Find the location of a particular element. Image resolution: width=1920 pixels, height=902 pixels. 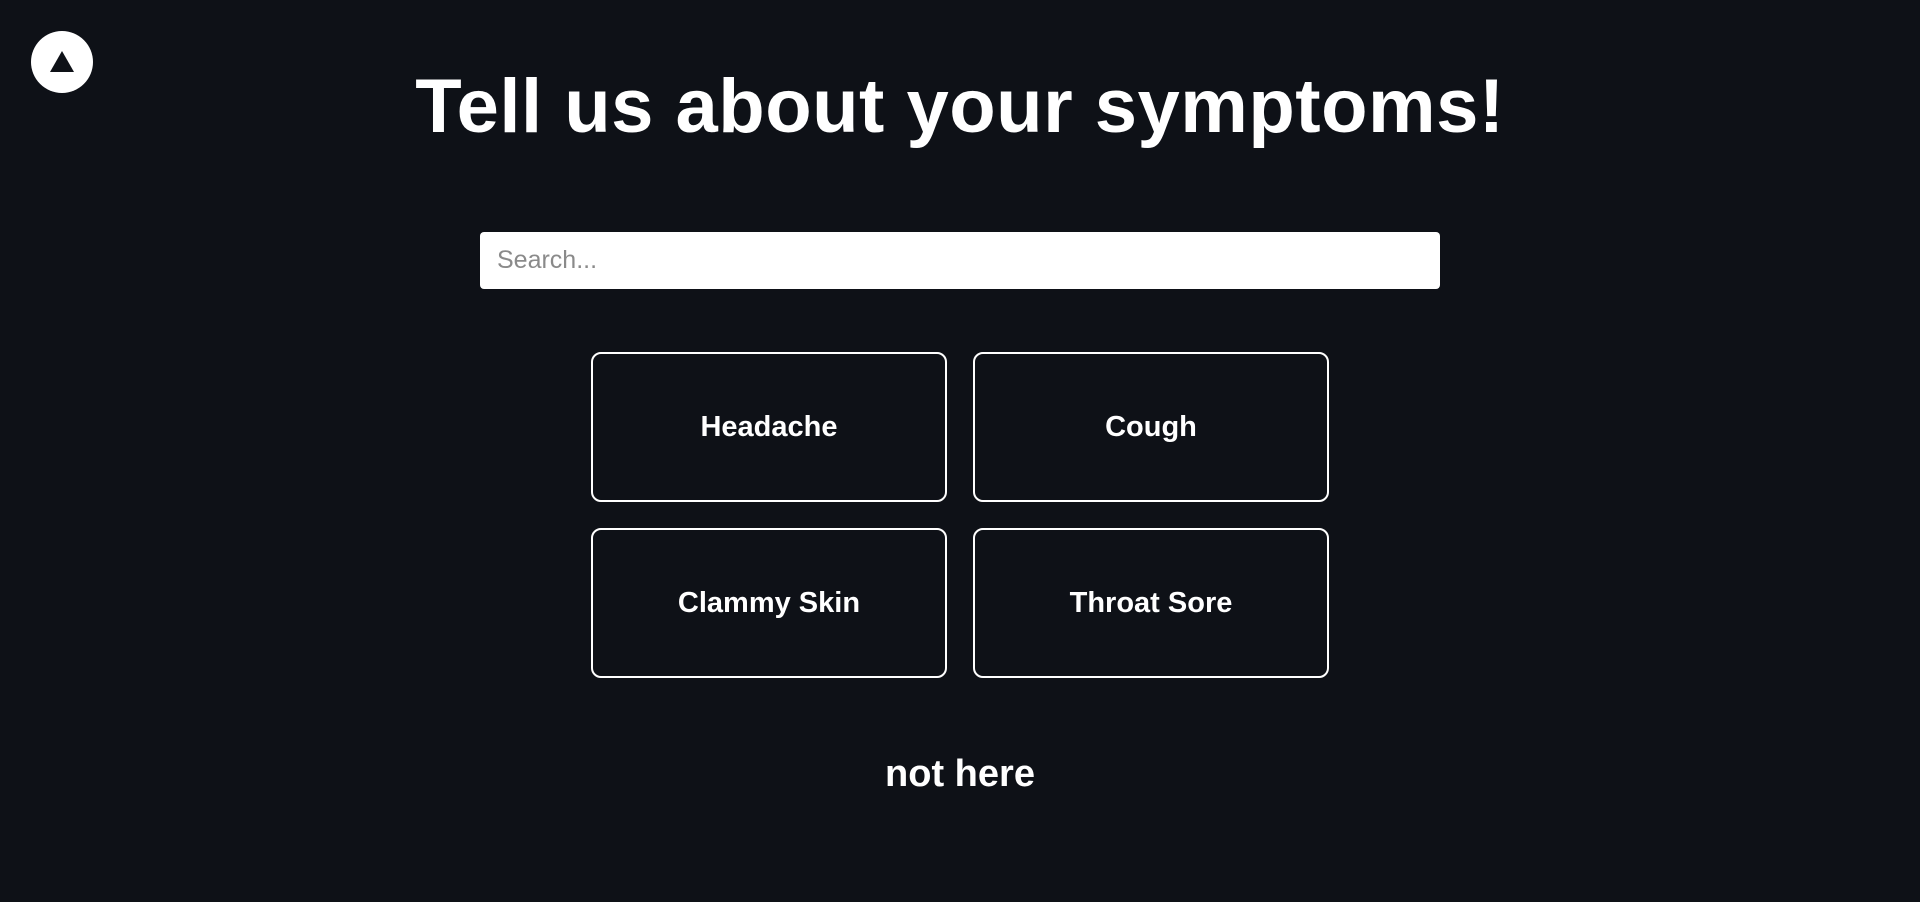

search-input is located at coordinates (960, 260).